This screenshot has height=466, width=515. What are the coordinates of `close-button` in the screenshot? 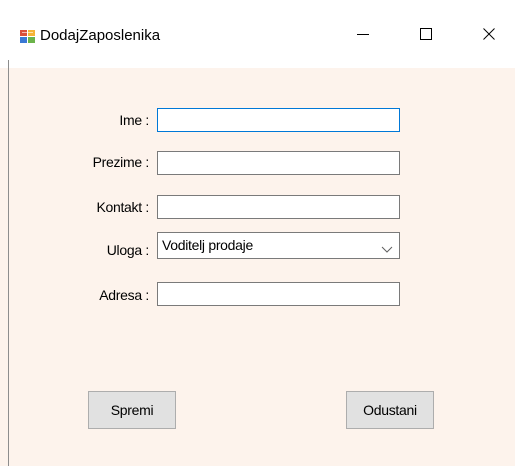 It's located at (489, 34).